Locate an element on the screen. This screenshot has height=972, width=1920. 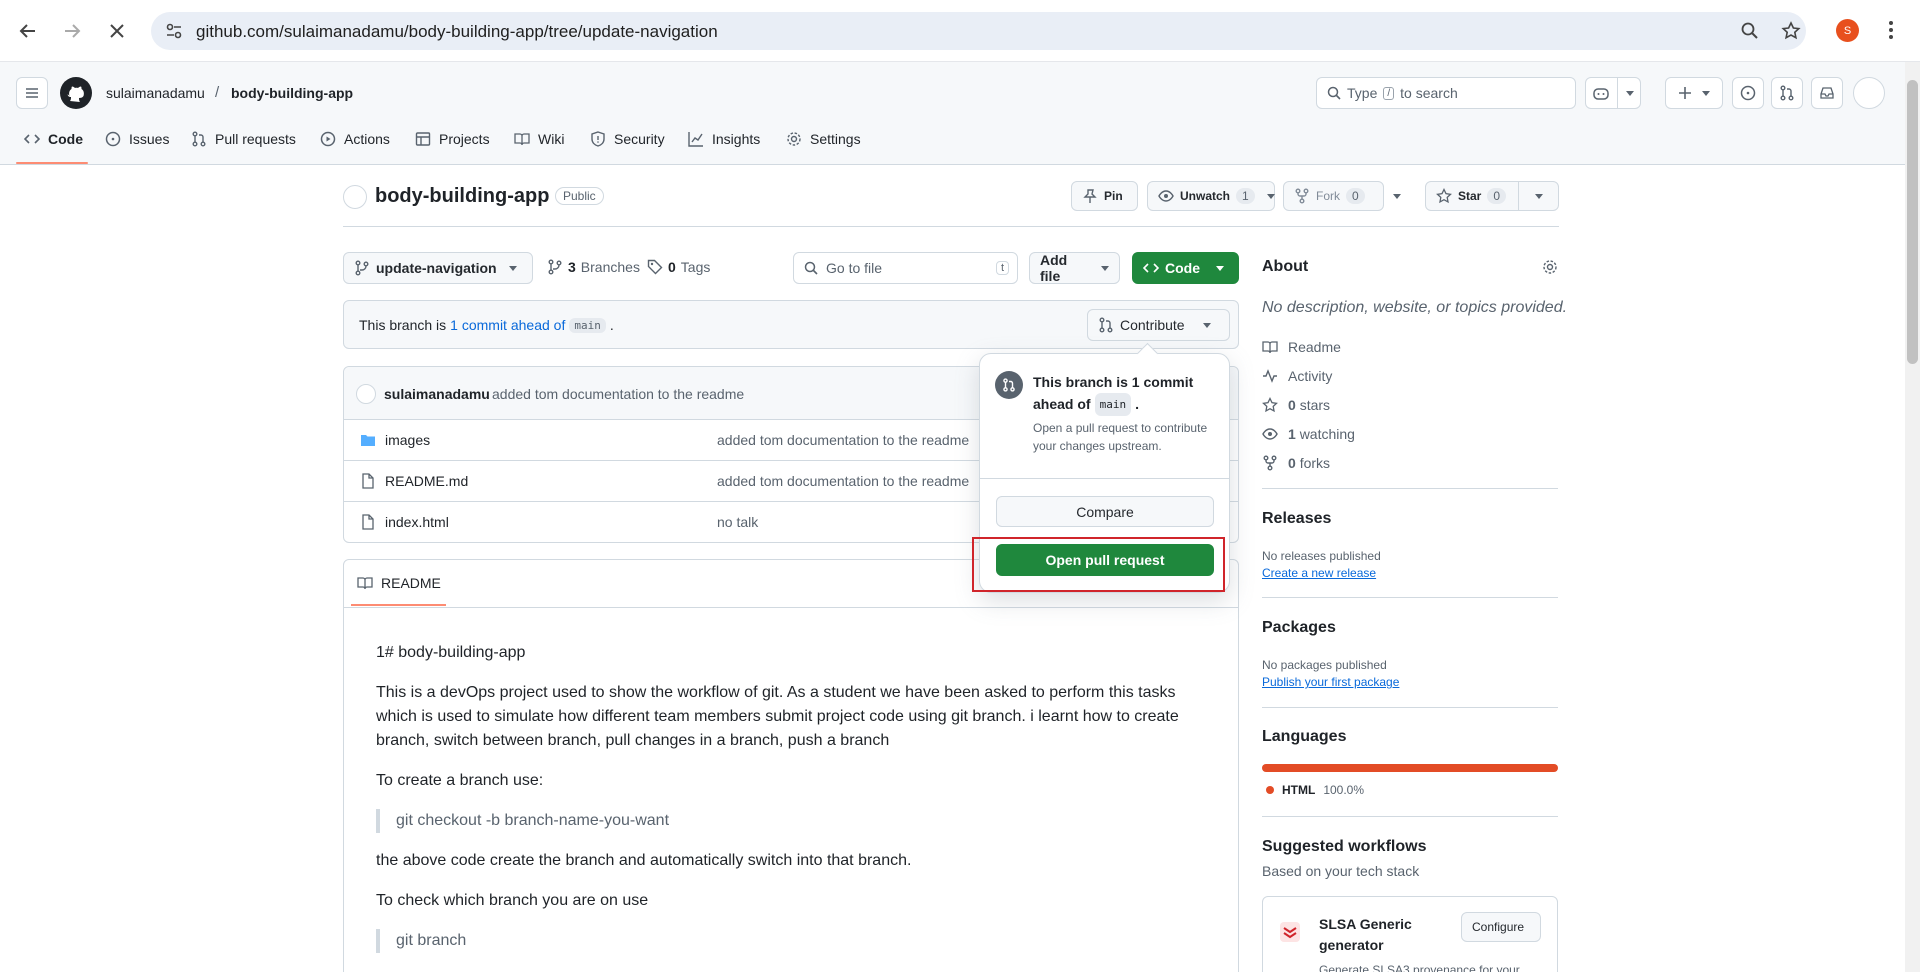
hamburger-menu-icon is located at coordinates (32, 93).